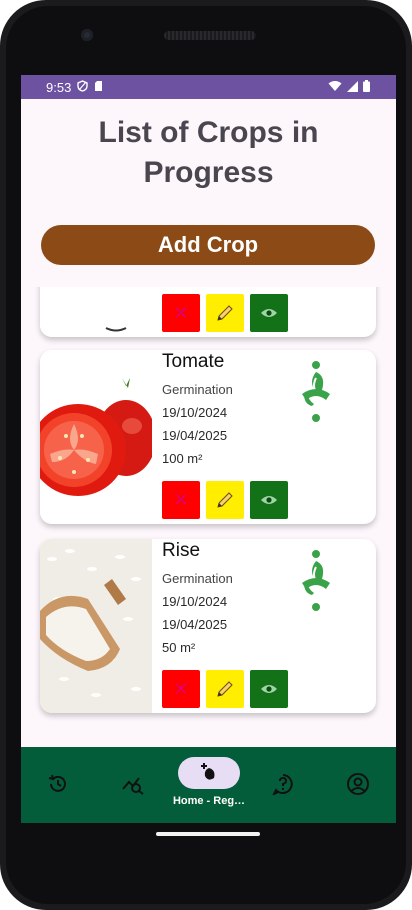 The height and width of the screenshot is (910, 412). Describe the element at coordinates (83, 87) in the screenshot. I see `vpn-shield-icon` at that location.